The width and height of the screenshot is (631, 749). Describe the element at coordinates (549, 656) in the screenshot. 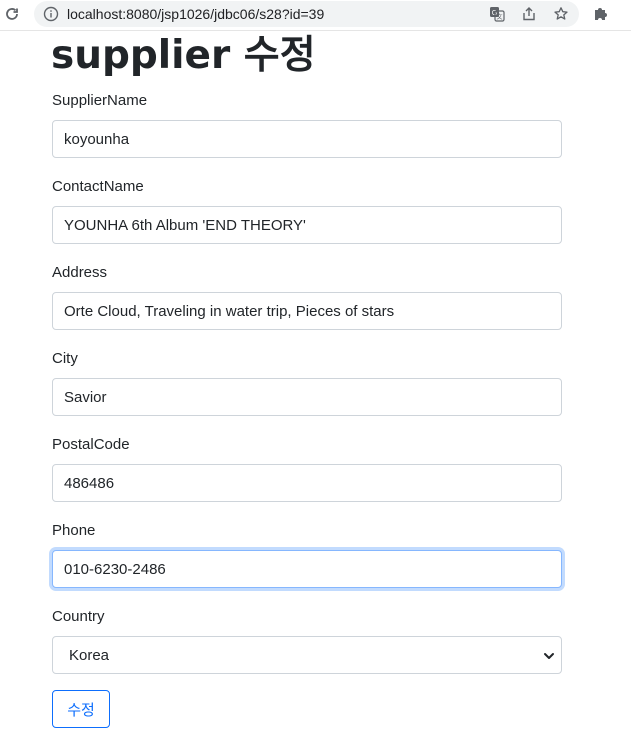

I see `chevron-down-icon` at that location.